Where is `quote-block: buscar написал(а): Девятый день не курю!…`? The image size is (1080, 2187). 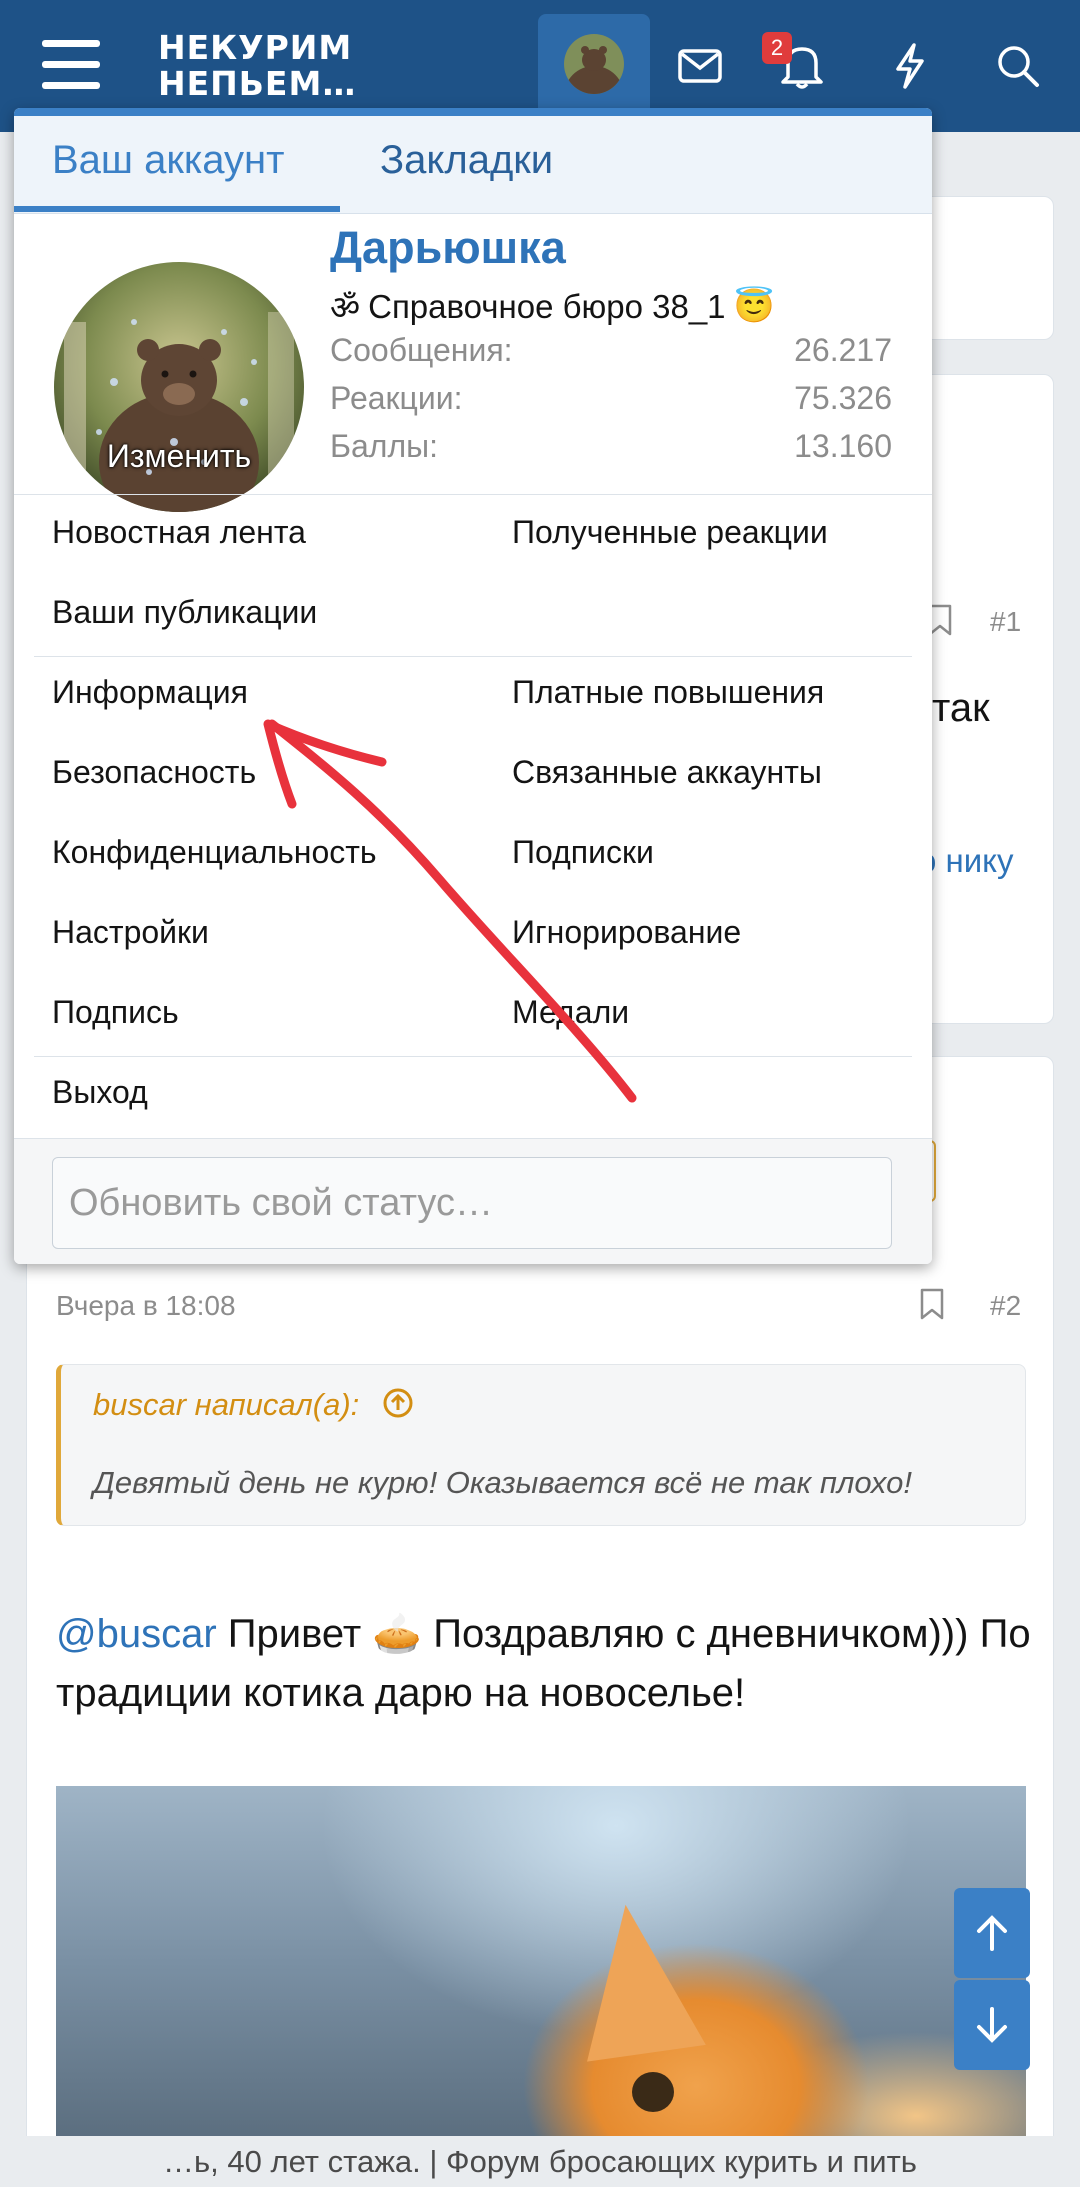
quote-block: buscar написал(а): Девятый день не курю!… is located at coordinates (541, 1445).